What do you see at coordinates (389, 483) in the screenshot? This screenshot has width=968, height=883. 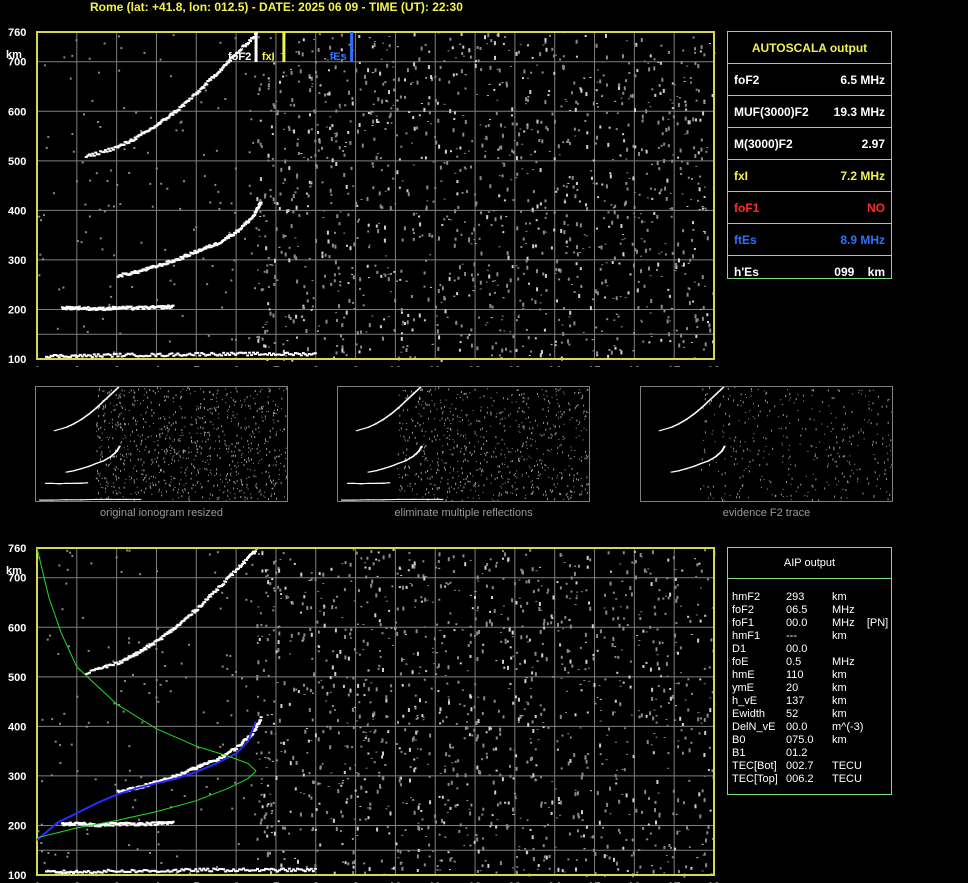 I see `thumbnail-trace` at bounding box center [389, 483].